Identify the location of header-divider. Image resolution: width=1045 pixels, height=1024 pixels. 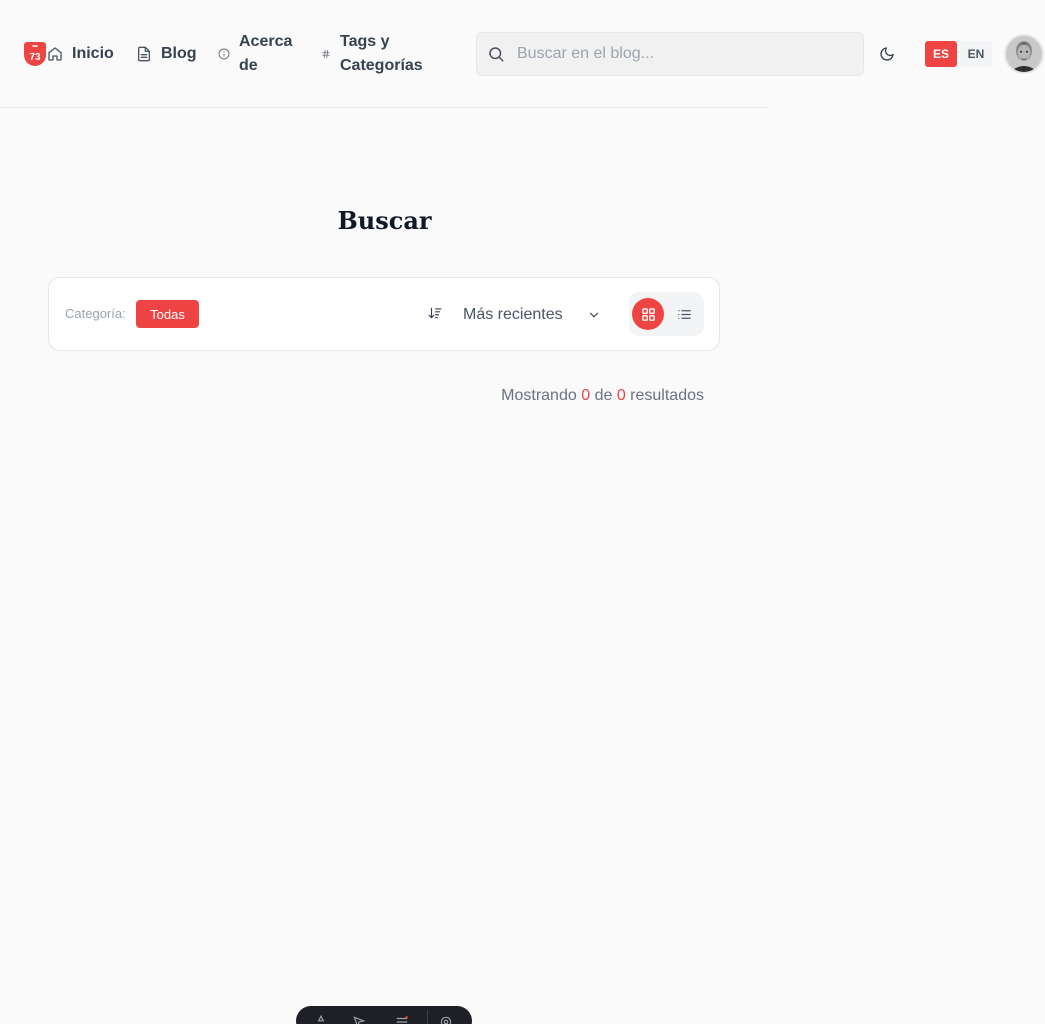
(384, 107).